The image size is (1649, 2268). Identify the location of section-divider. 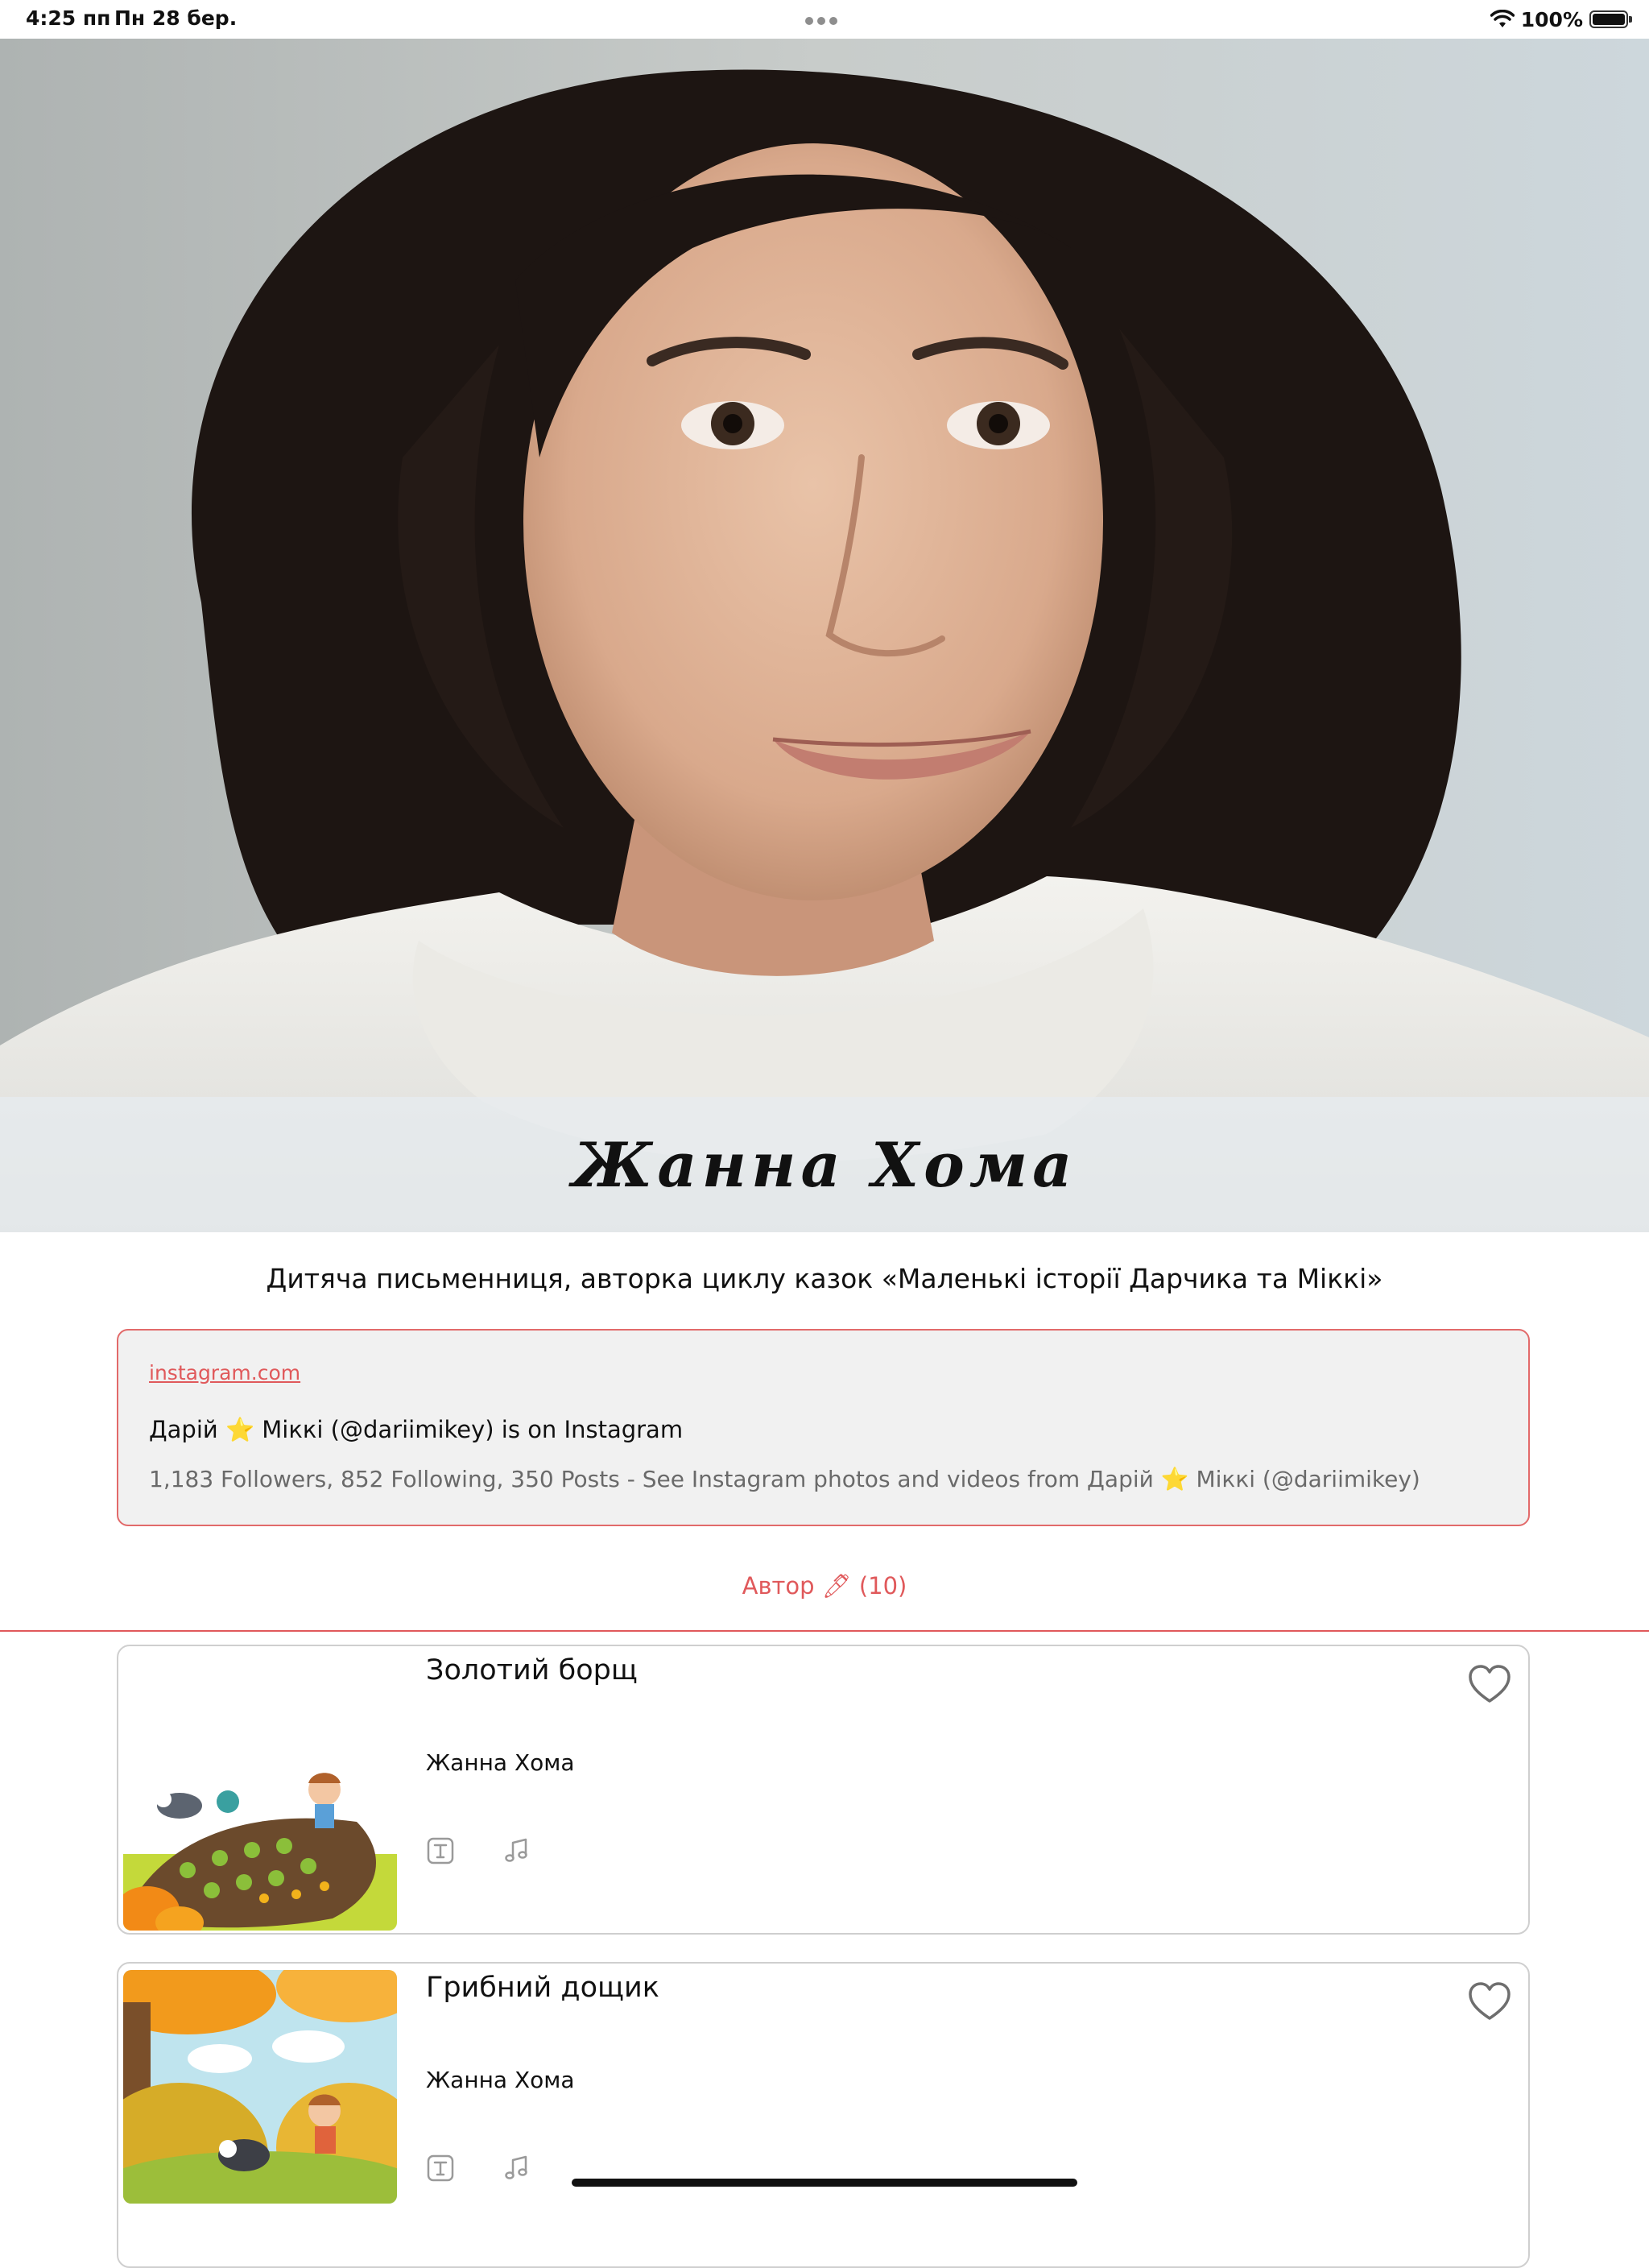
(824, 1631).